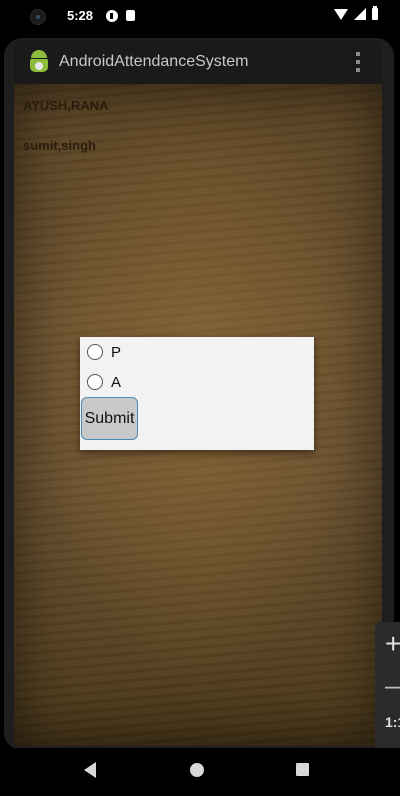 This screenshot has width=400, height=796. I want to click on navigation-bar, so click(200, 772).